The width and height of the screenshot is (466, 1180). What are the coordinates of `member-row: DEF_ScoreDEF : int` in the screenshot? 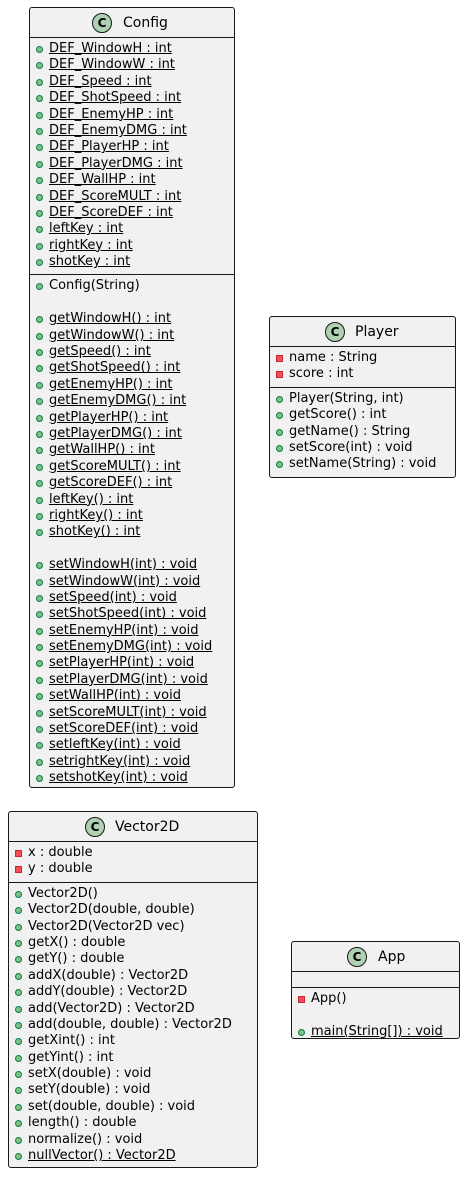 It's located at (132, 213).